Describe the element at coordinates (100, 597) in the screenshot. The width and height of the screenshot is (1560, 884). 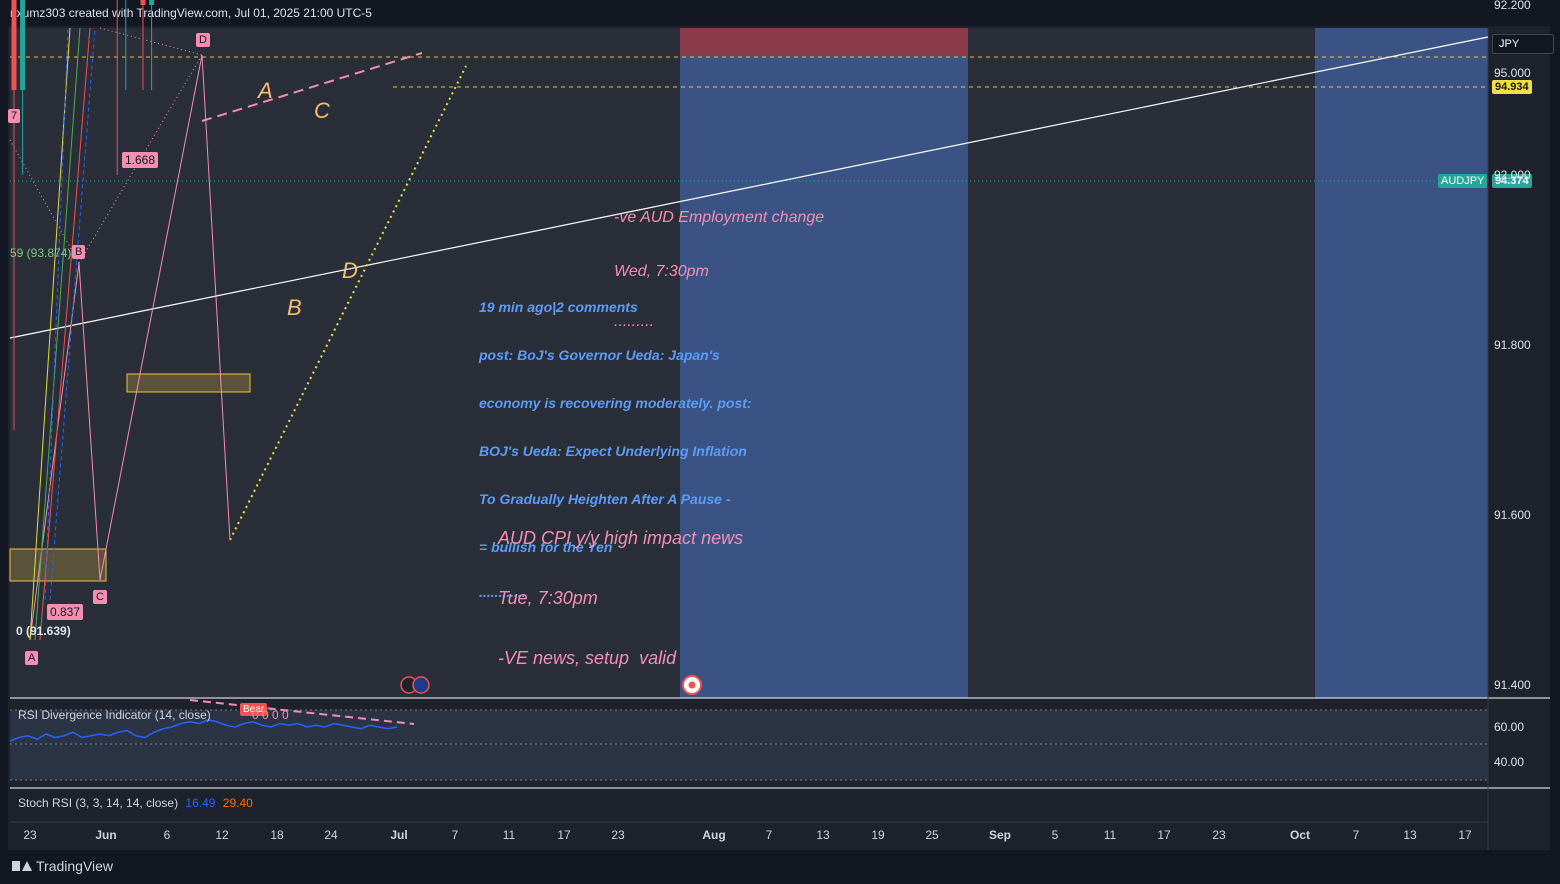
I see `harmonic-label-c: C` at that location.